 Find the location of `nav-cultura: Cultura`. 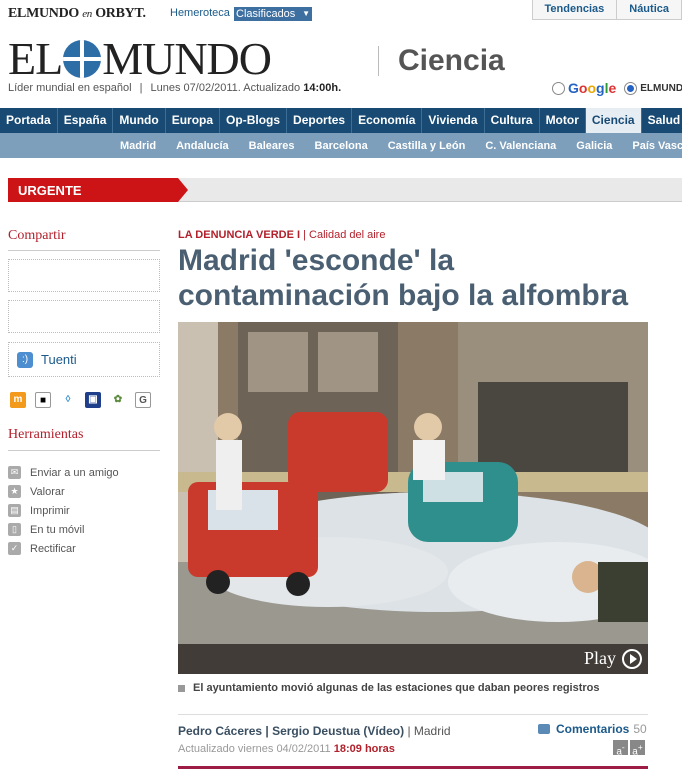

nav-cultura: Cultura is located at coordinates (512, 120).